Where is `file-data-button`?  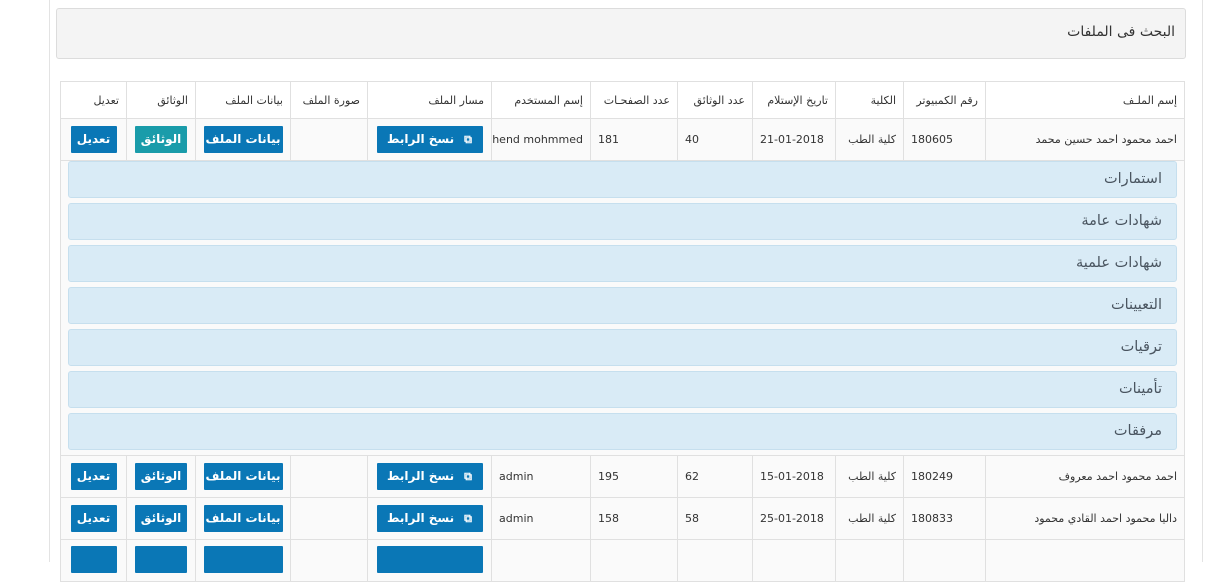 file-data-button is located at coordinates (243, 559).